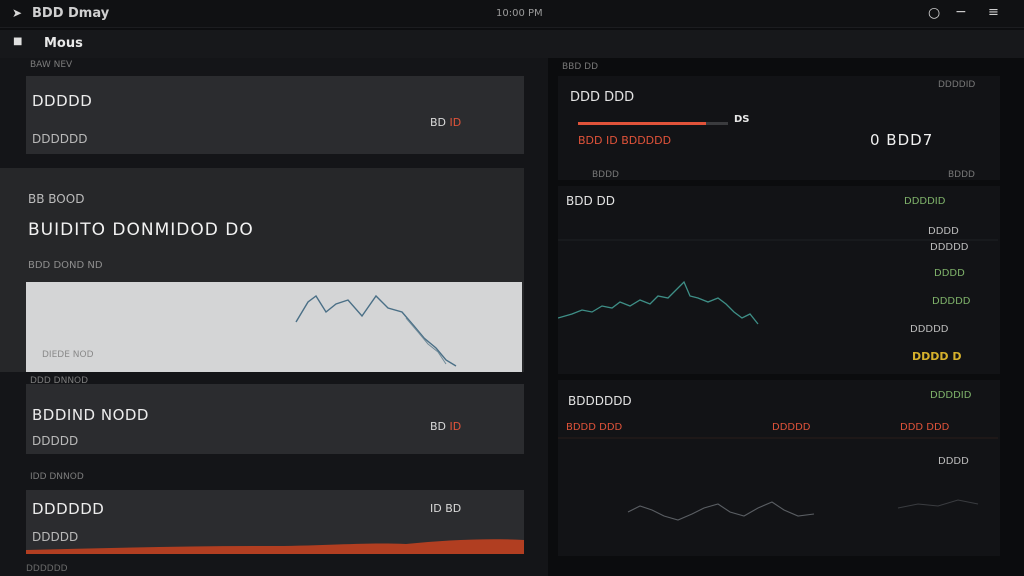 This screenshot has height=576, width=1024. I want to click on price-progress-bar, so click(653, 123).